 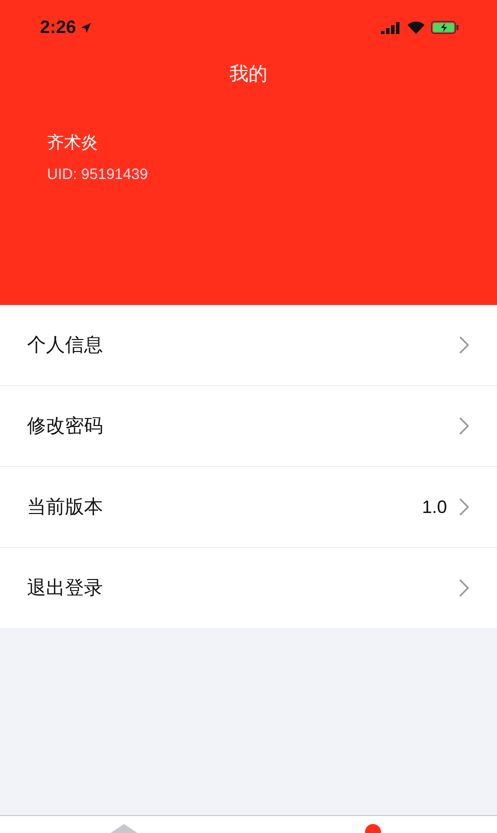 What do you see at coordinates (248, 74) in the screenshot?
I see `page-title: 我的` at bounding box center [248, 74].